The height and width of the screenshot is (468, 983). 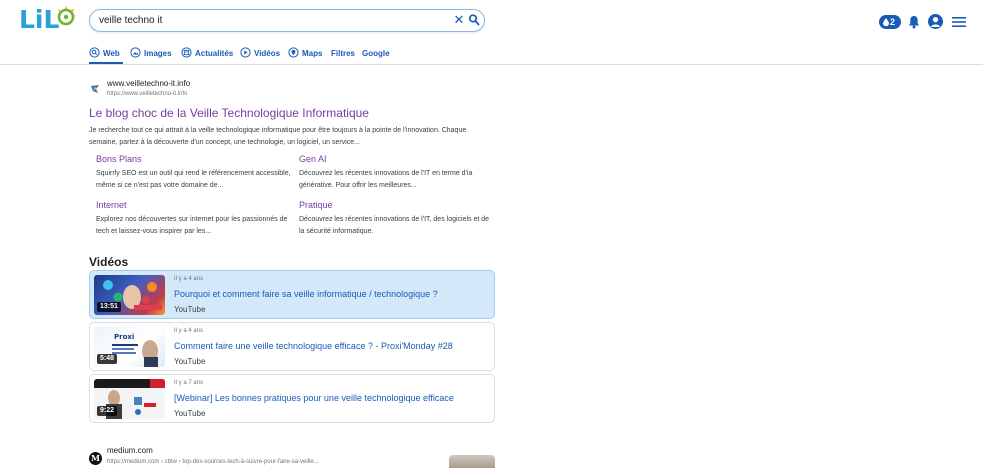 I want to click on site-favicon-icon, so click(x=95, y=89).